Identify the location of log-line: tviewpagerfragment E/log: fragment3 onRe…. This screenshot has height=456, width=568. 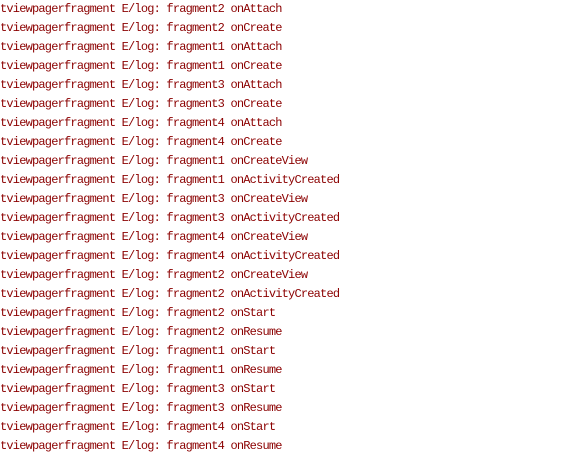
(141, 408).